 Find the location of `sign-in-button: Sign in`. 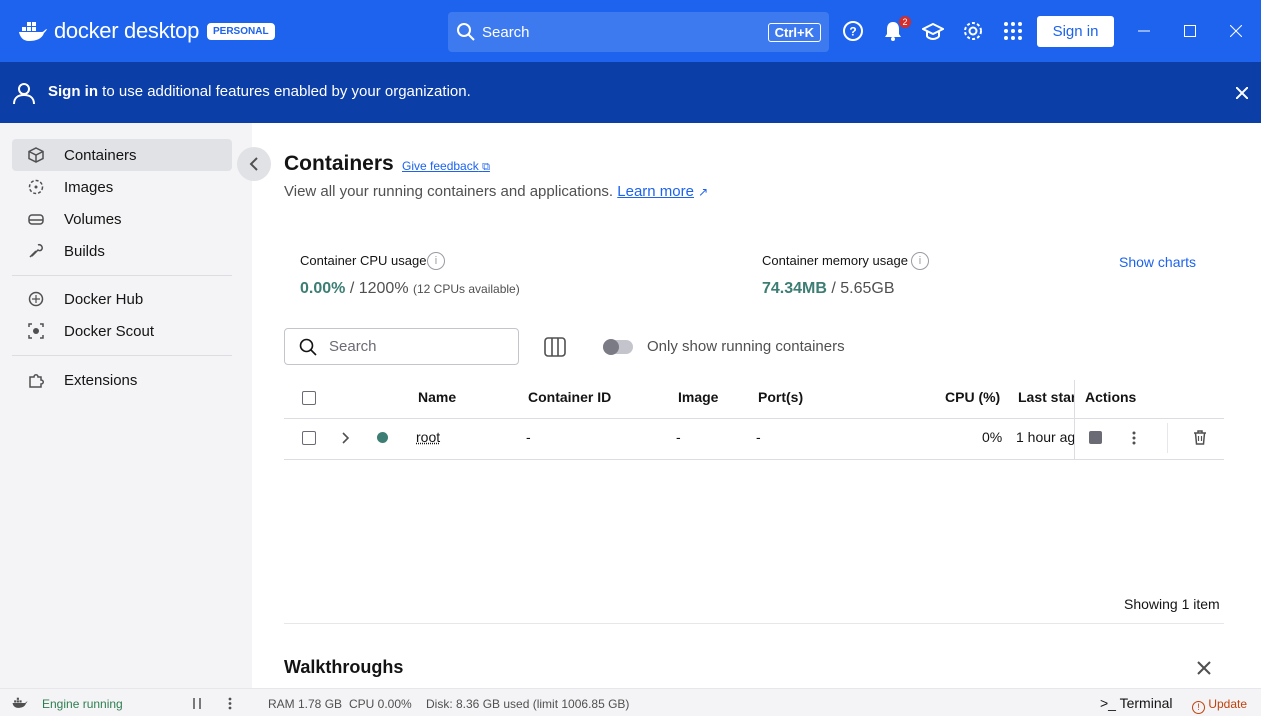

sign-in-button: Sign in is located at coordinates (1075, 31).